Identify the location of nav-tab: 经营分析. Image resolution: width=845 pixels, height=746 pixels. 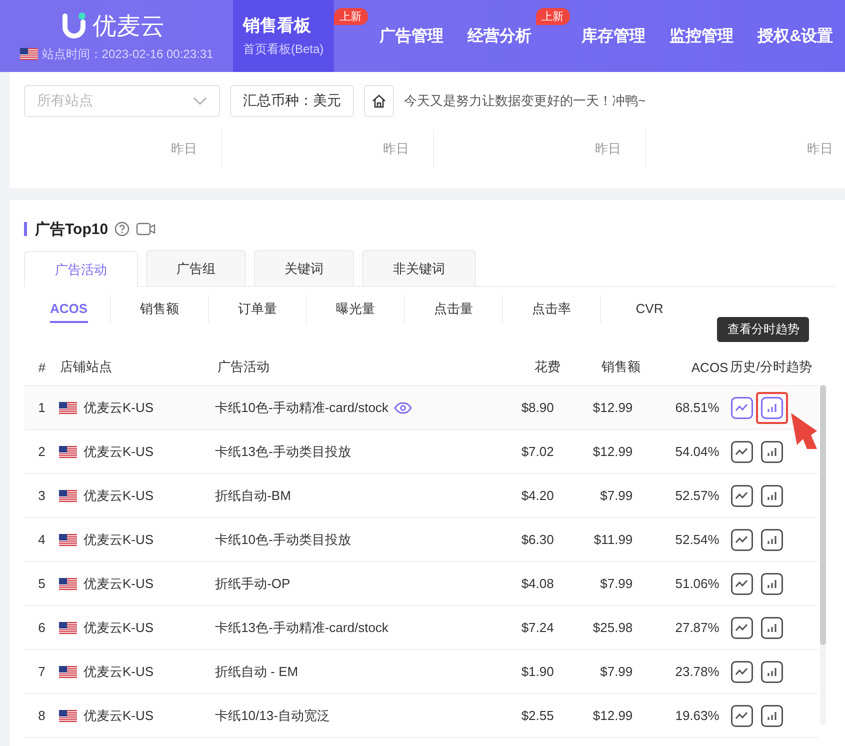
(496, 36).